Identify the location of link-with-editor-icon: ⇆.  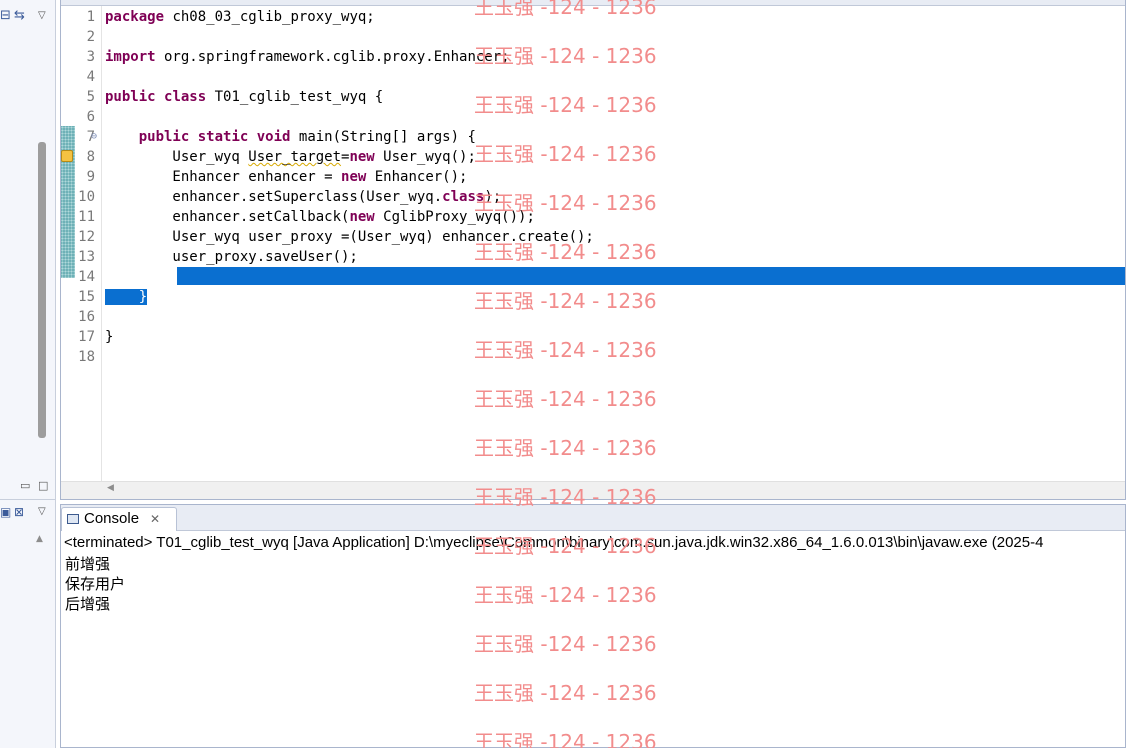
(19, 16).